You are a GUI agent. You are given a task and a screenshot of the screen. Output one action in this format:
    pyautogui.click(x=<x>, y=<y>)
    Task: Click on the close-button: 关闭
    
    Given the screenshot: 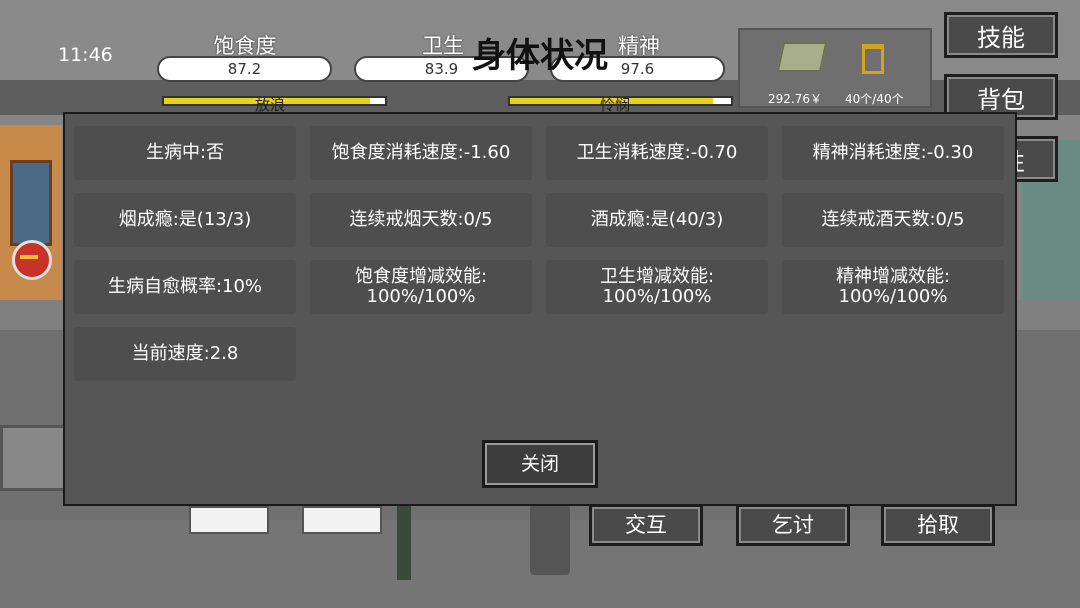 What is the action you would take?
    pyautogui.click(x=540, y=464)
    